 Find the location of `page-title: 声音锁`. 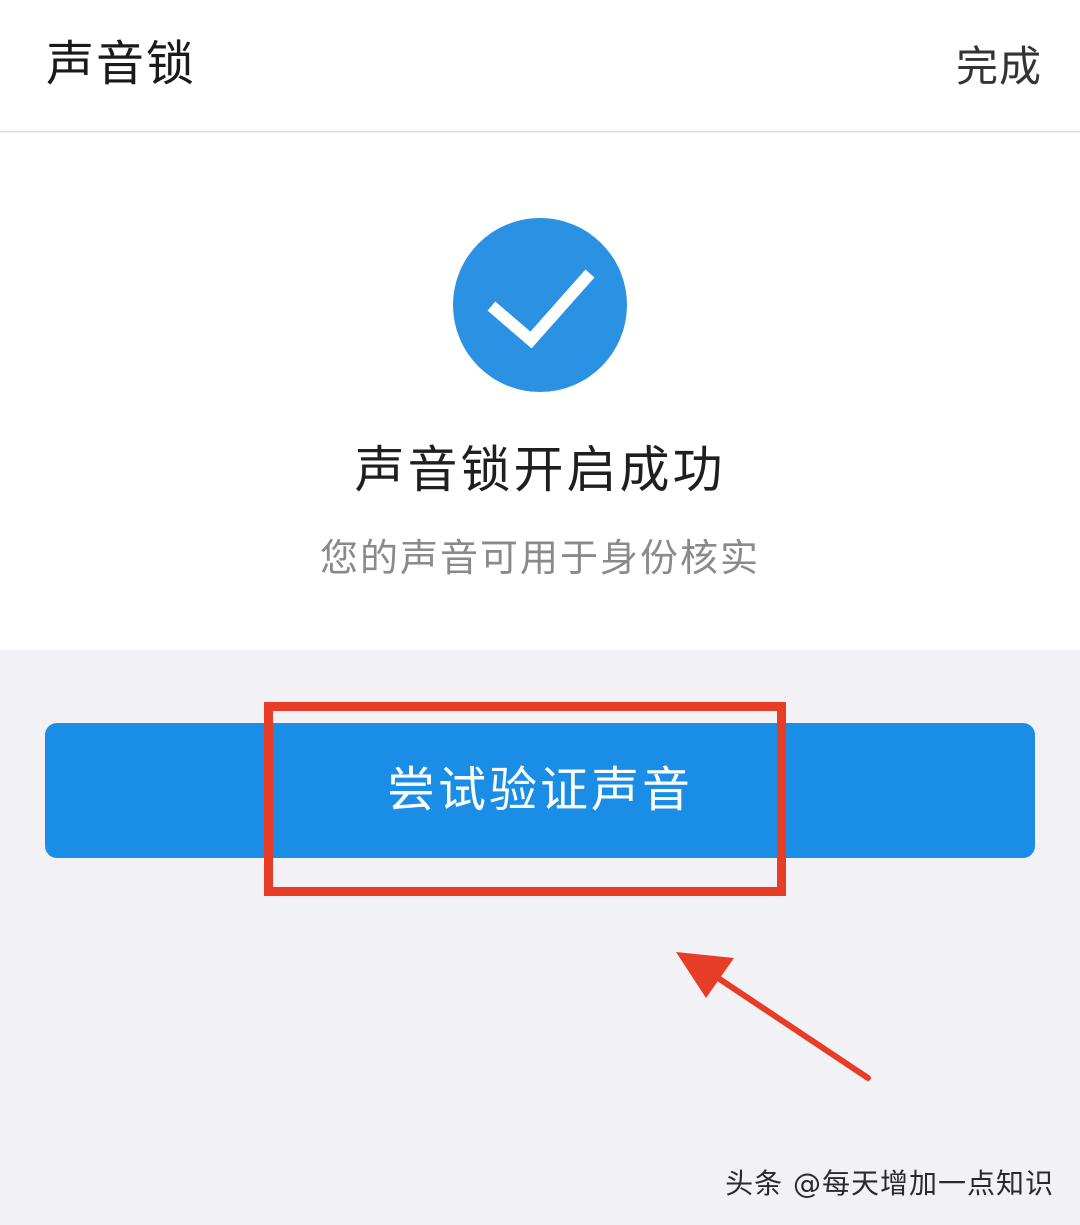

page-title: 声音锁 is located at coordinates (121, 64).